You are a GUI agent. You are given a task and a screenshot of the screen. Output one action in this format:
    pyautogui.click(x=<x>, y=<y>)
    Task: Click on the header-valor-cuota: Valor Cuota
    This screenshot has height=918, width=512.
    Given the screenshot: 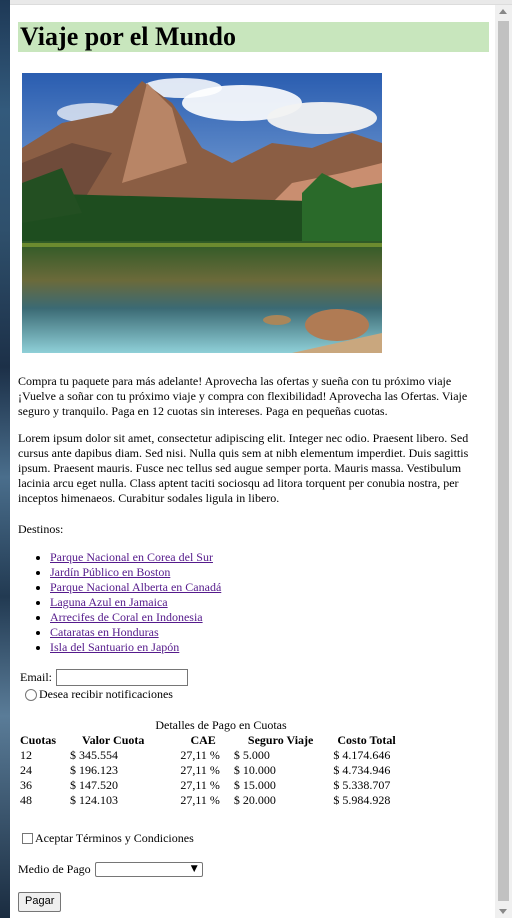 What is the action you would take?
    pyautogui.click(x=113, y=740)
    